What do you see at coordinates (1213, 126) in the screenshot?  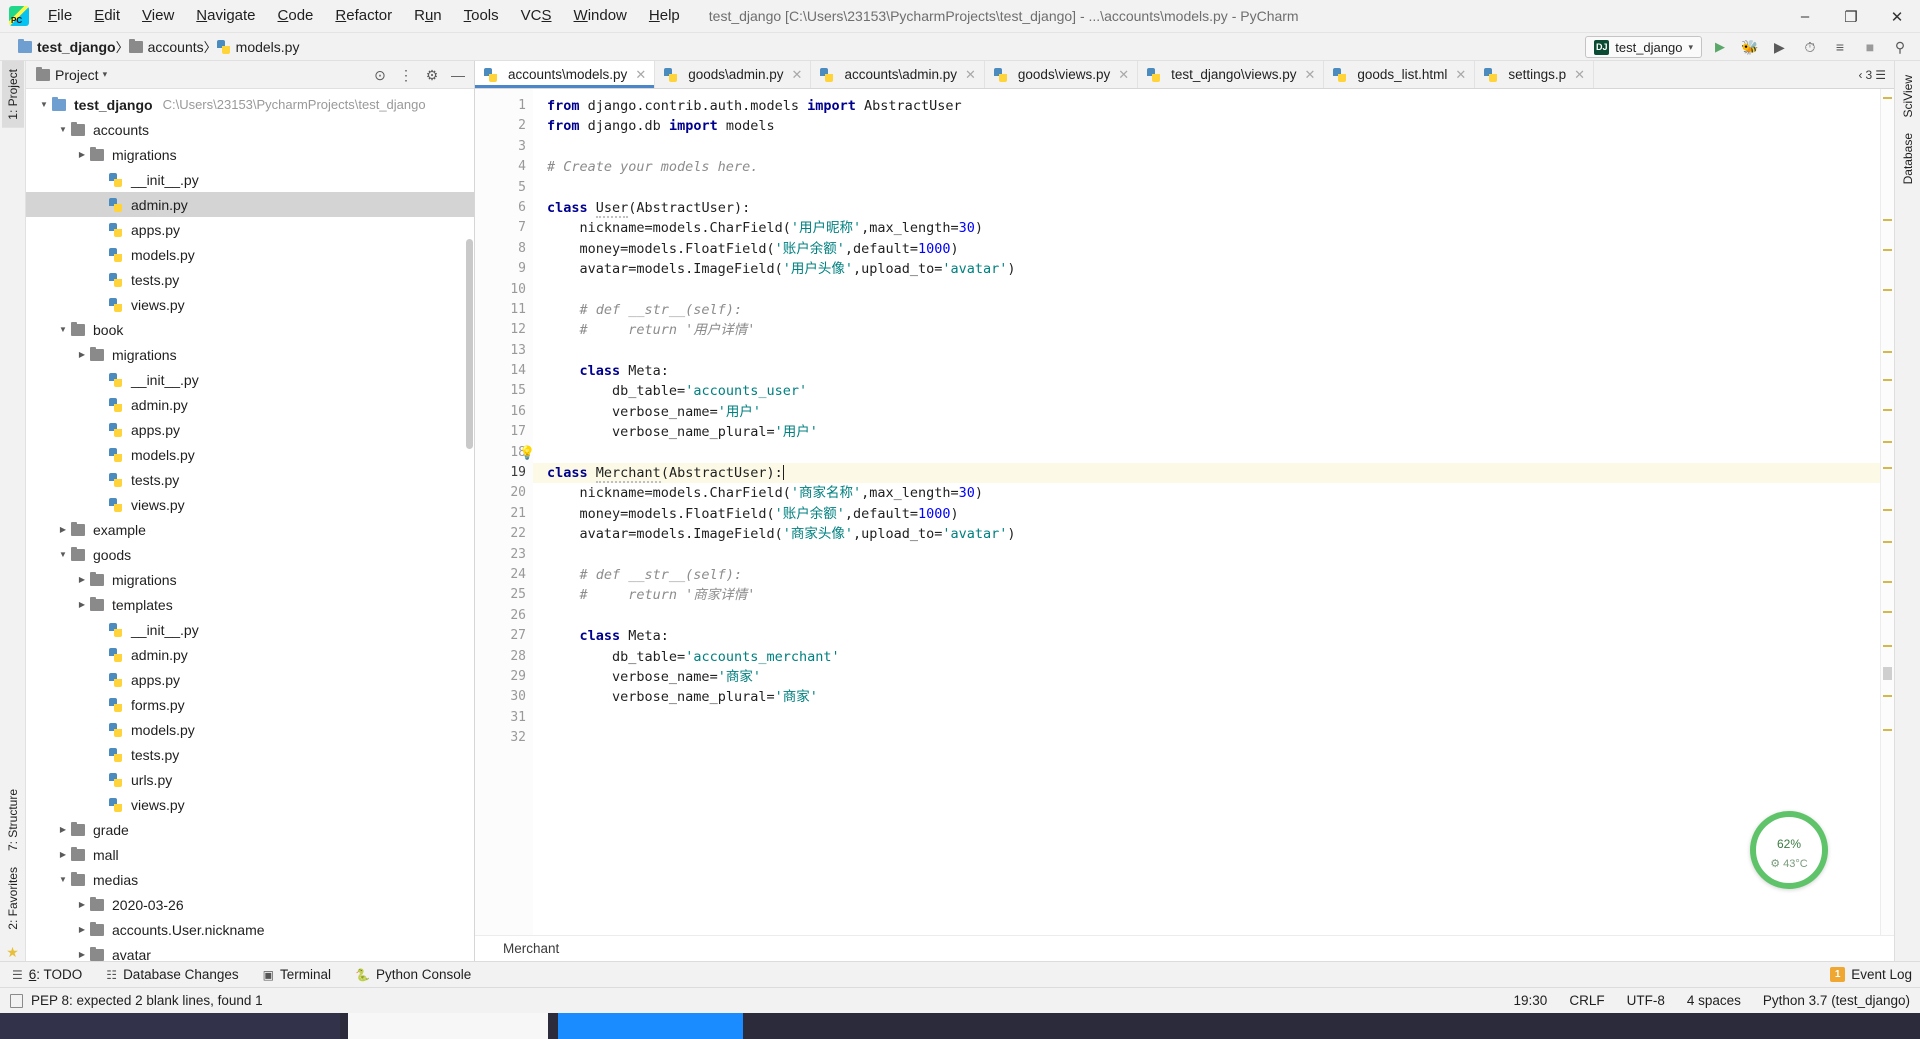 I see `code-line: from django.db import models` at bounding box center [1213, 126].